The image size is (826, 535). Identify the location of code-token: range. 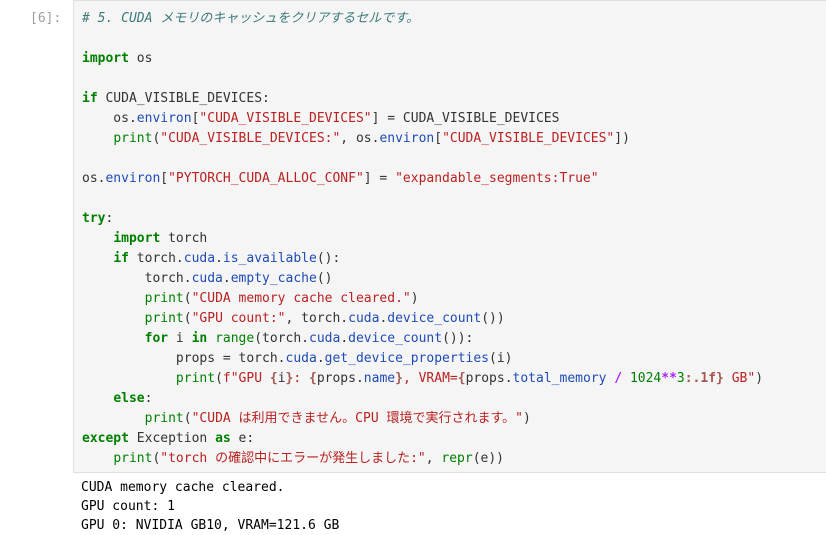
(235, 338).